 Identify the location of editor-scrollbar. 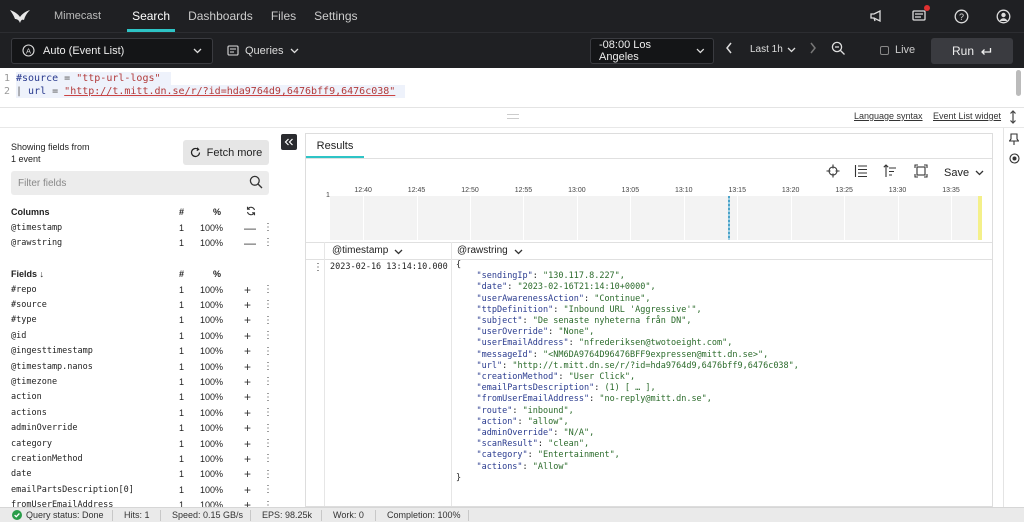
(1018, 83).